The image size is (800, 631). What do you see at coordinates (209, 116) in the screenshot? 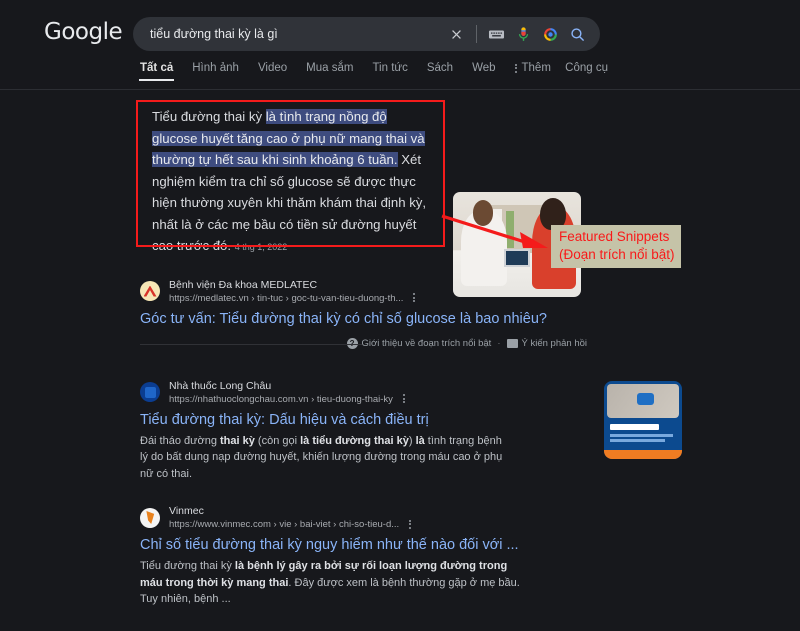
I see `snippet-text-before: Tiểu đường thai kỳ` at bounding box center [209, 116].